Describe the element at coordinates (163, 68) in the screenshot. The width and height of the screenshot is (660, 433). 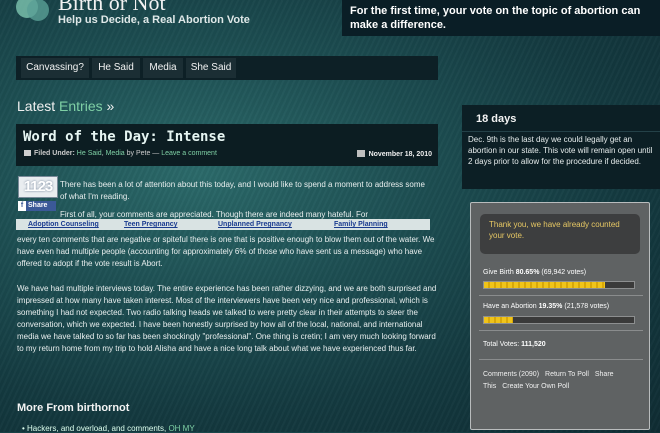
I see `nav-tab-media: Media` at that location.